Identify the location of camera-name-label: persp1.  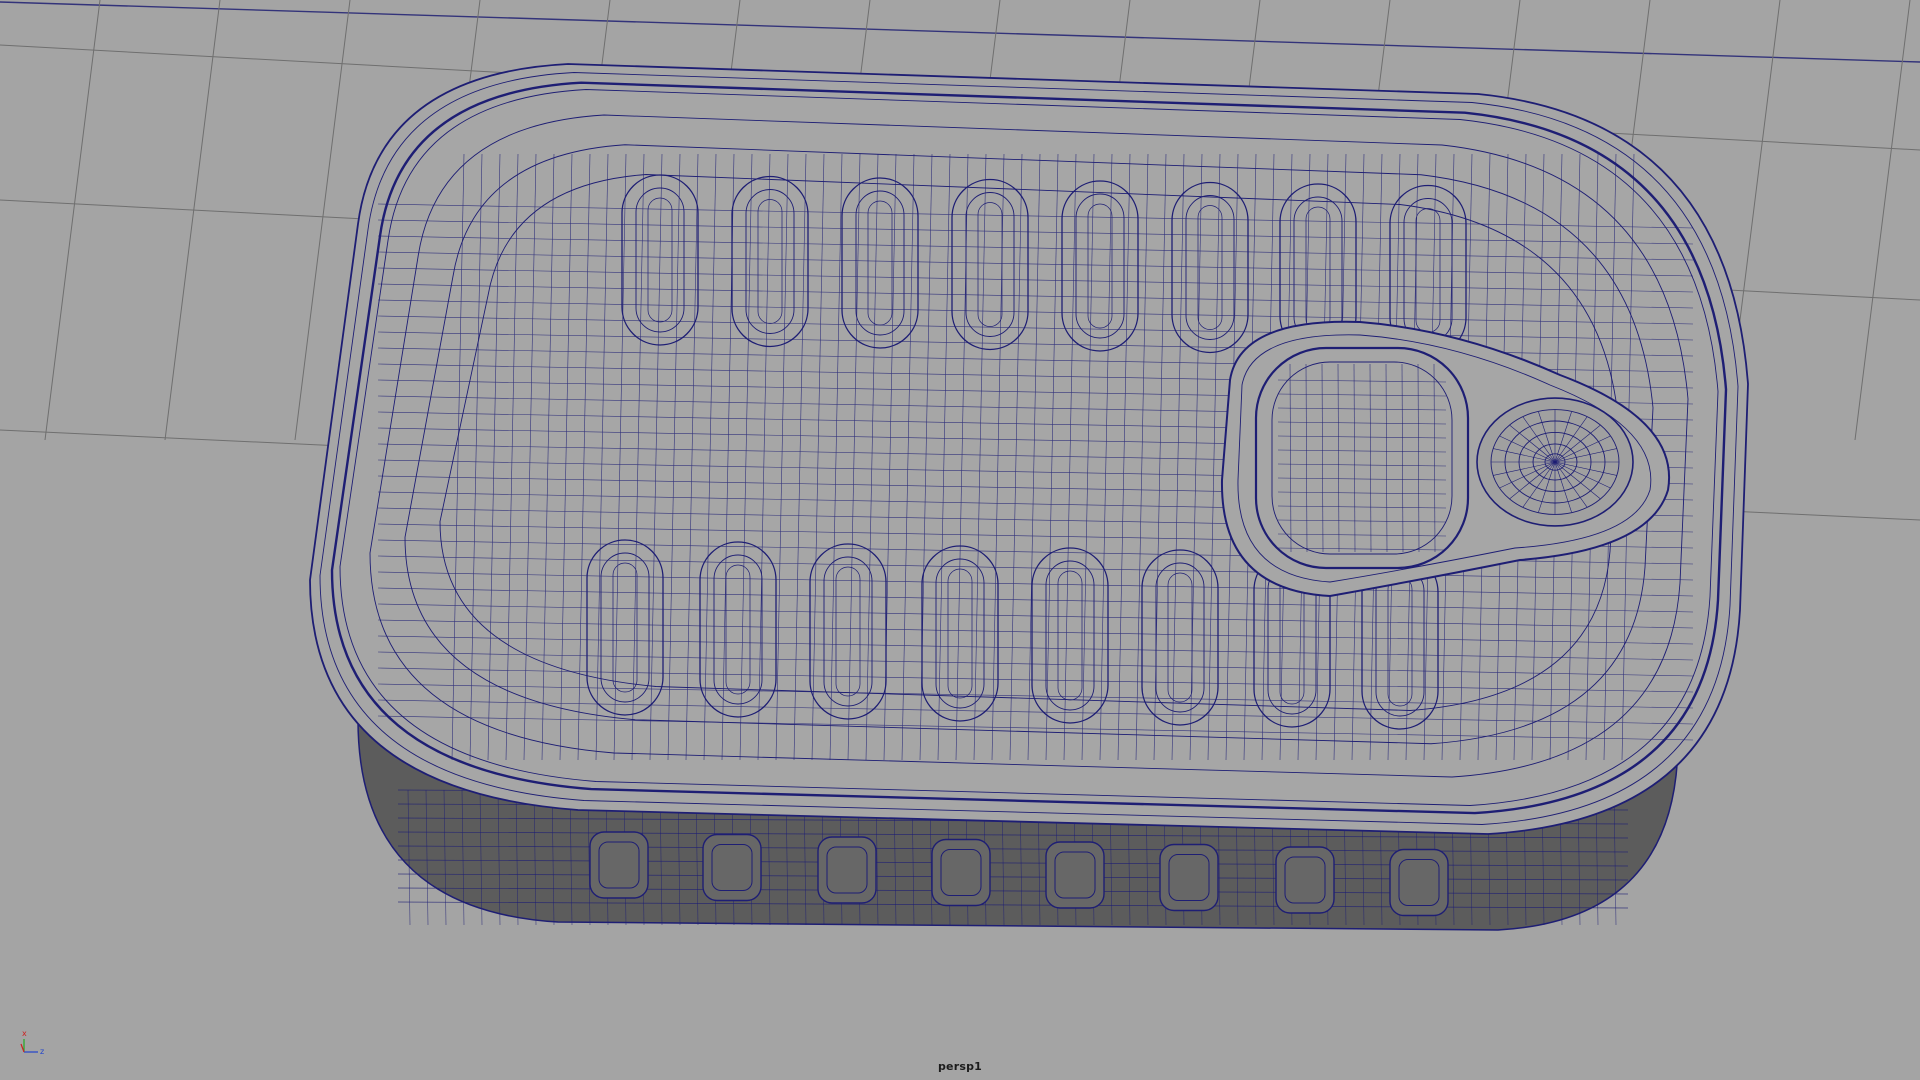
(960, 1066).